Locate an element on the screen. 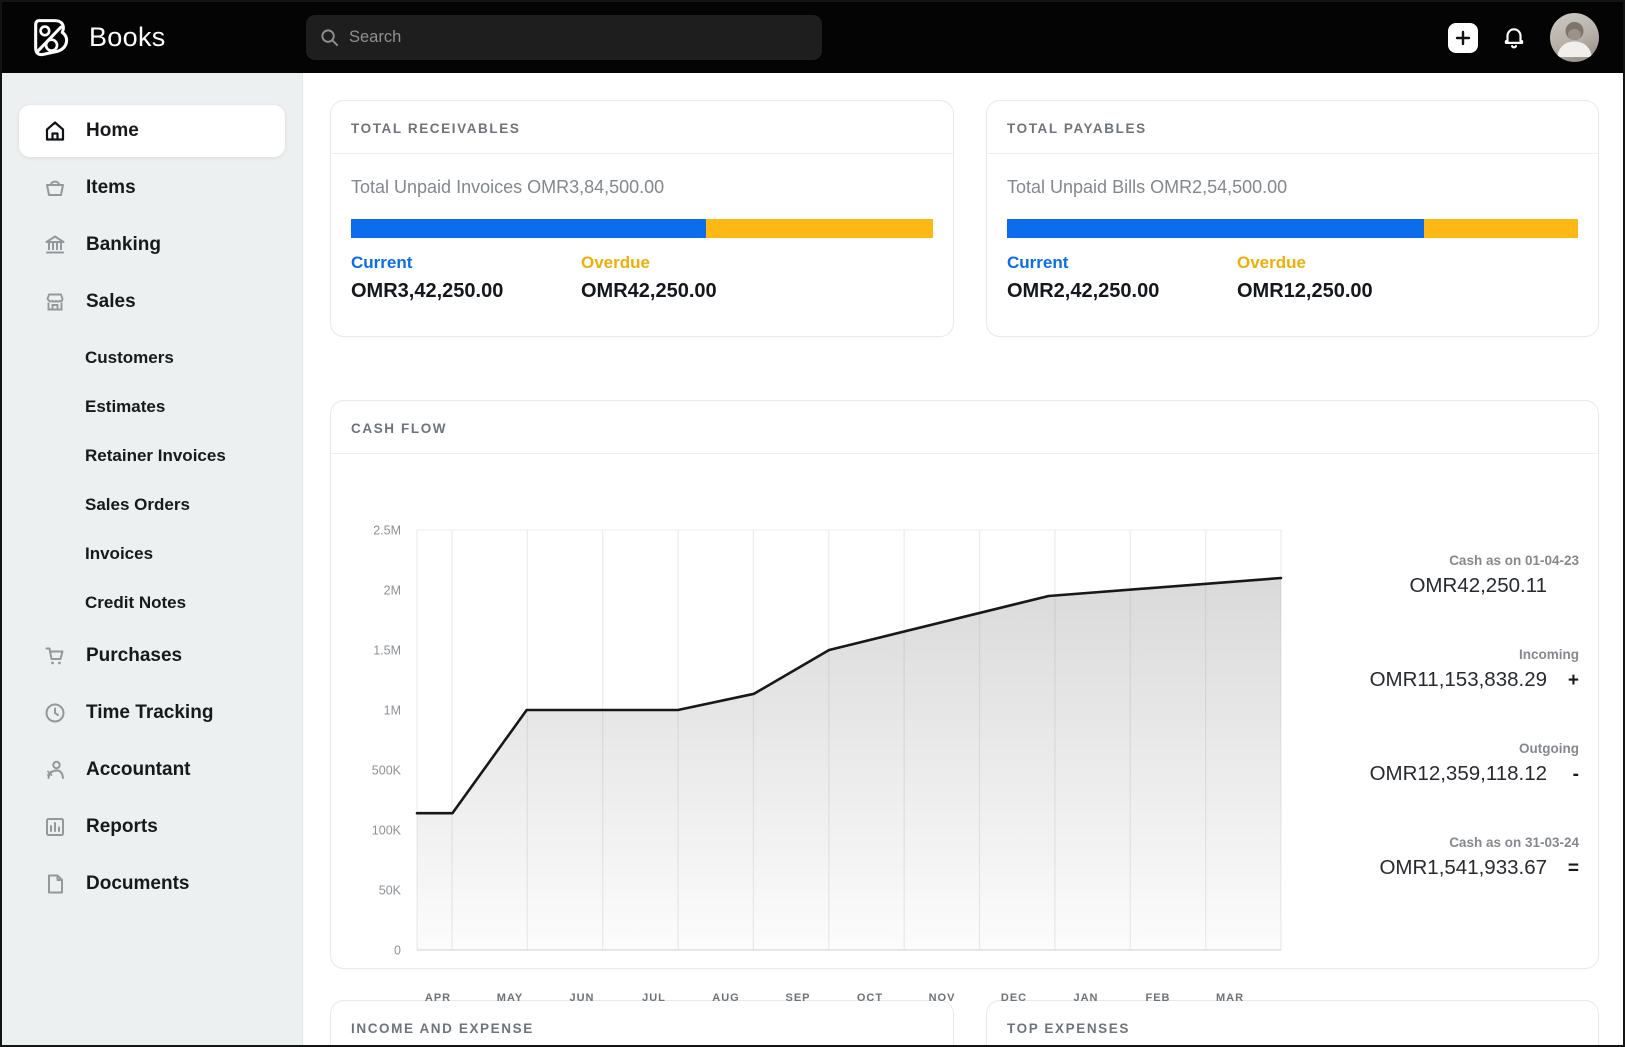 Image resolution: width=1625 pixels, height=1047 pixels. svg-text: 2M is located at coordinates (392, 591).